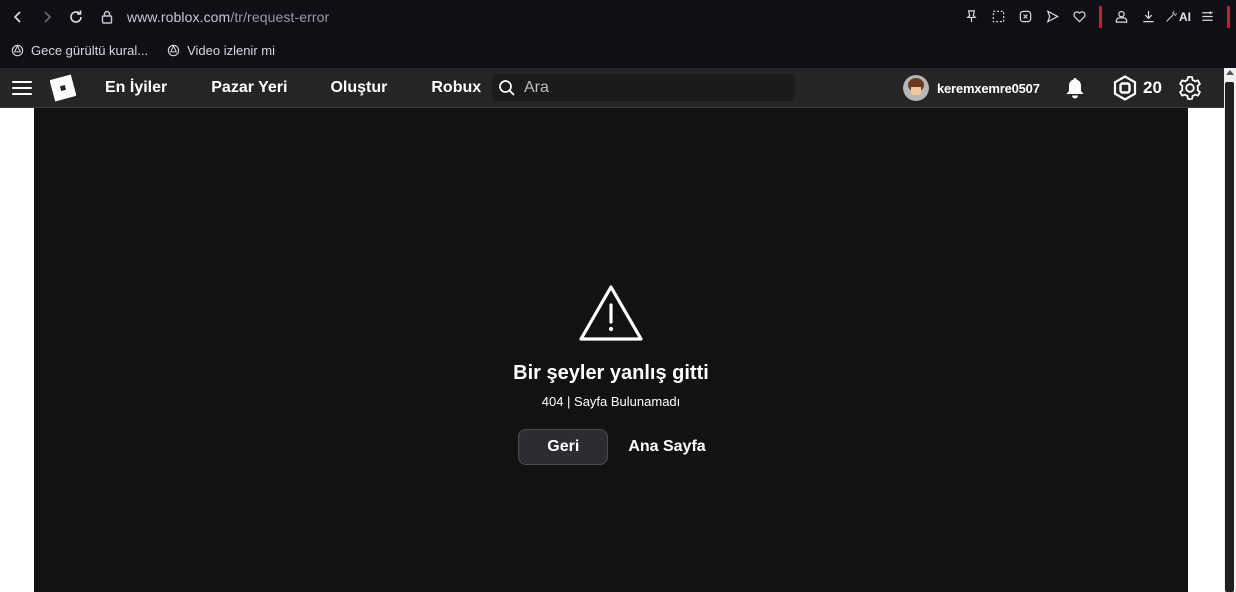  I want to click on user-profile: keremxemre0507, so click(971, 88).